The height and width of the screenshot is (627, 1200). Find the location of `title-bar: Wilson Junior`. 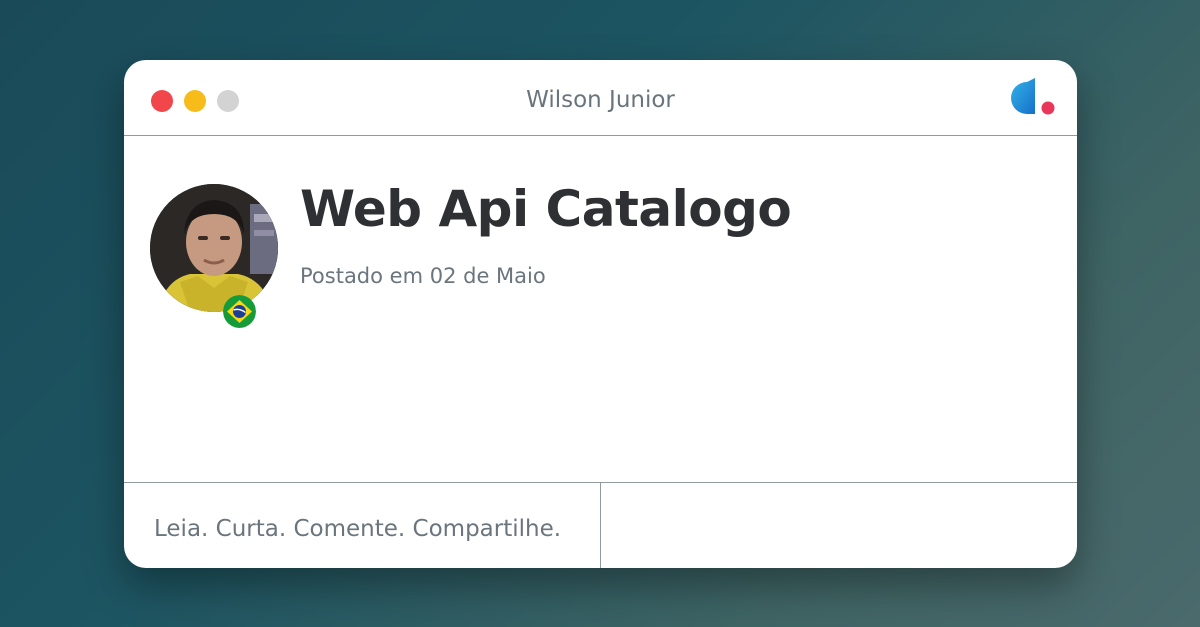

title-bar: Wilson Junior is located at coordinates (600, 98).